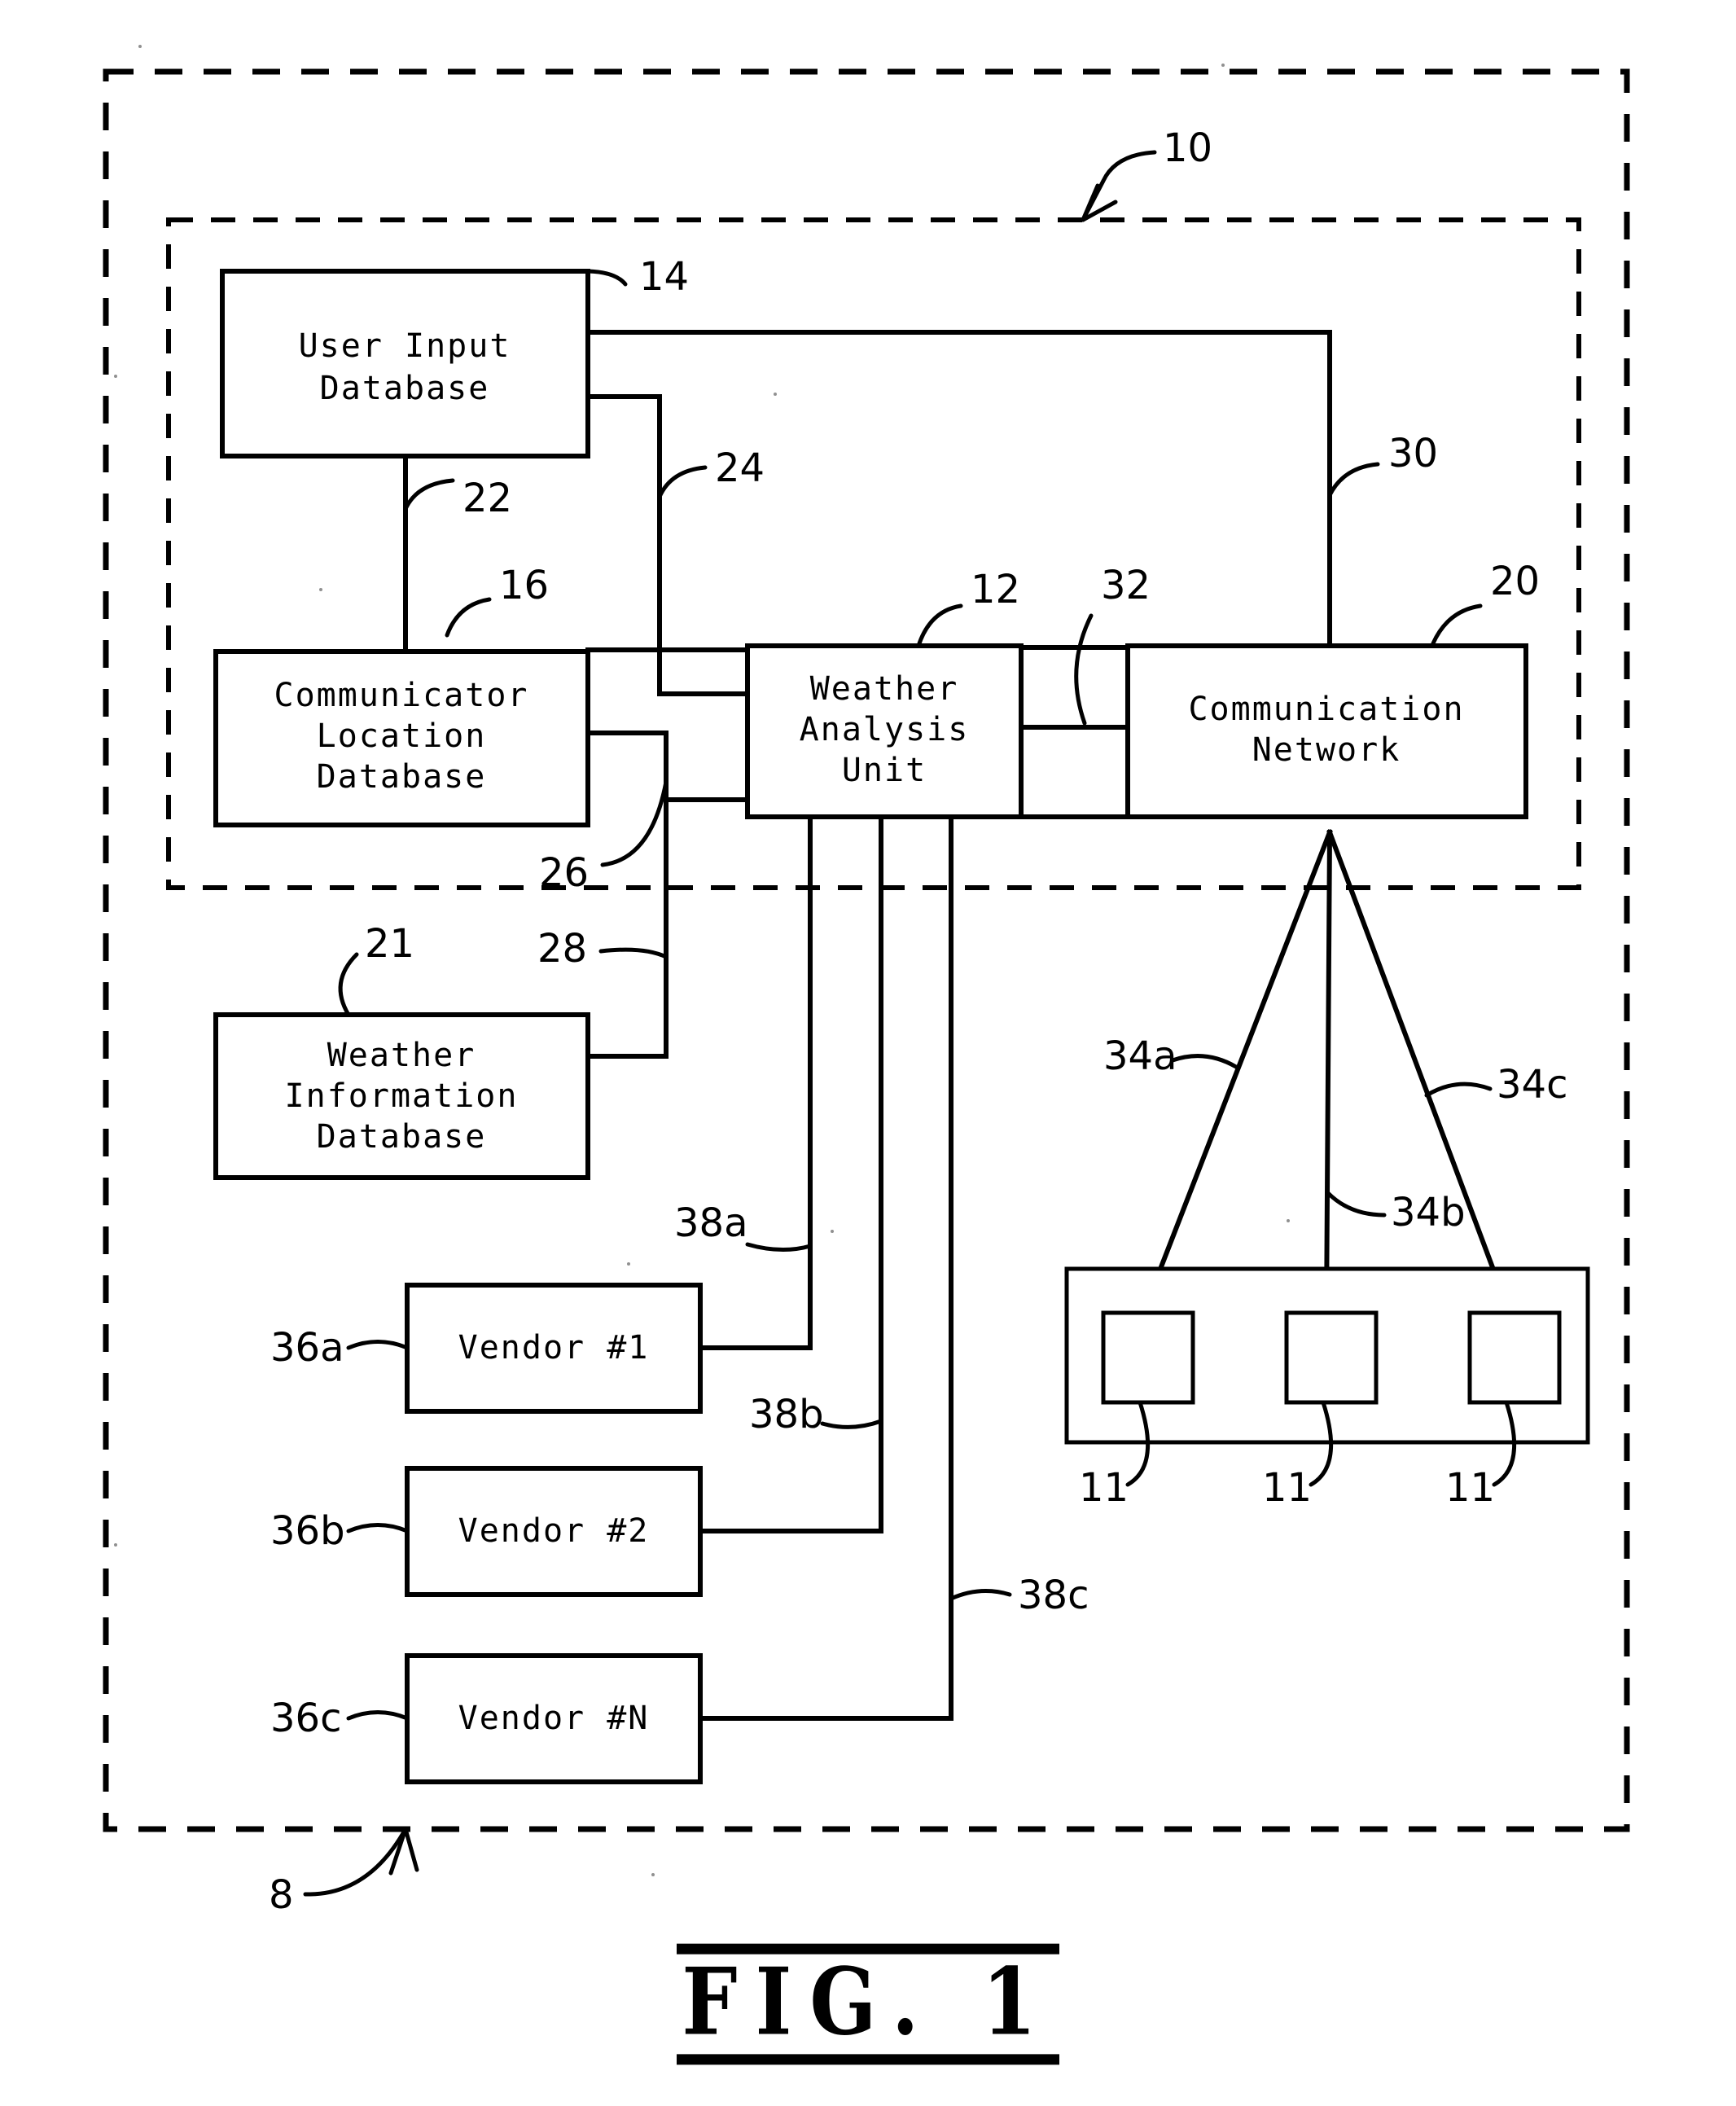 The image size is (1736, 2106). Describe the element at coordinates (958, 490) in the screenshot. I see `wire-30-userinput-to-network` at that location.